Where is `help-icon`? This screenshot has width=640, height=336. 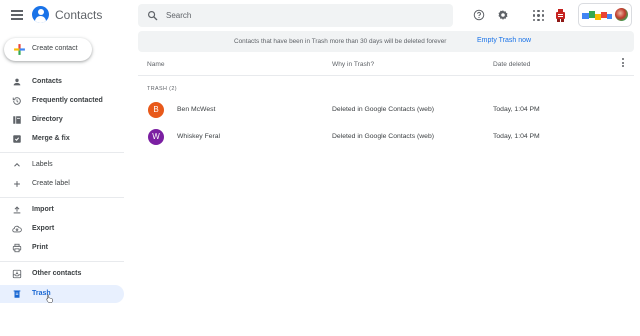 help-icon is located at coordinates (479, 15).